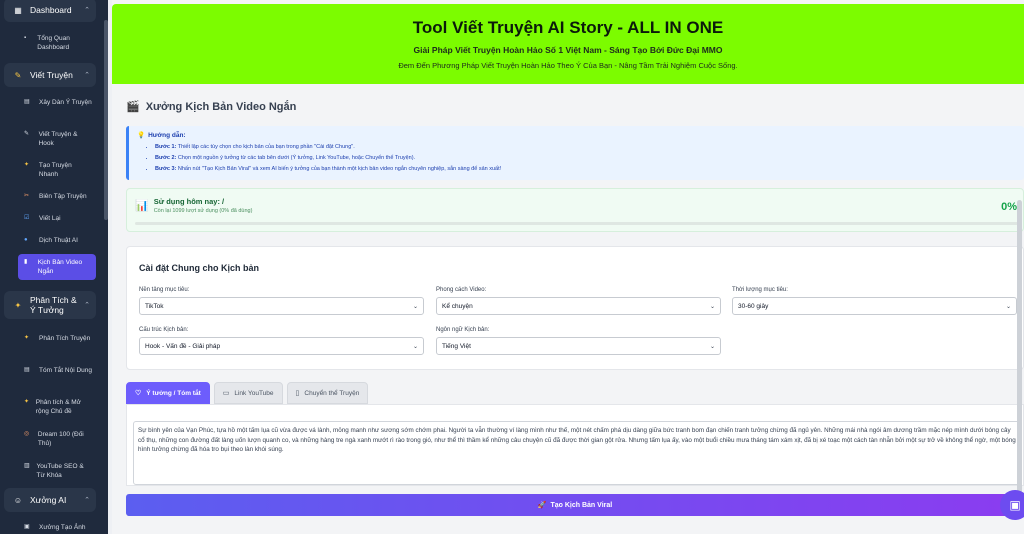  Describe the element at coordinates (141, 135) in the screenshot. I see `lightbulb-icon: 💡` at that location.